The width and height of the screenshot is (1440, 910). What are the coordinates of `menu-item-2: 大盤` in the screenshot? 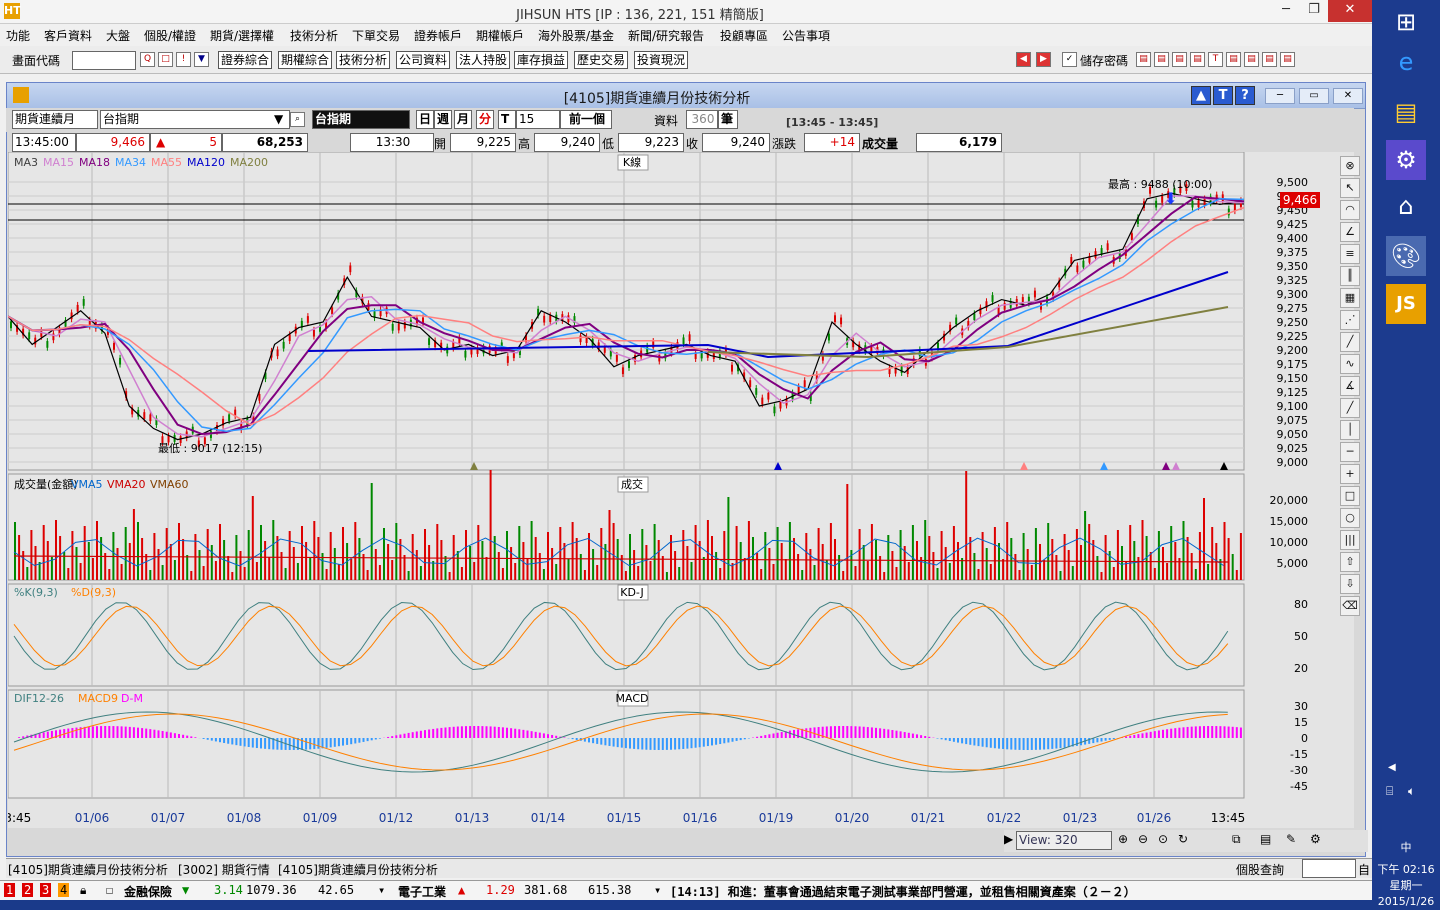 It's located at (118, 35).